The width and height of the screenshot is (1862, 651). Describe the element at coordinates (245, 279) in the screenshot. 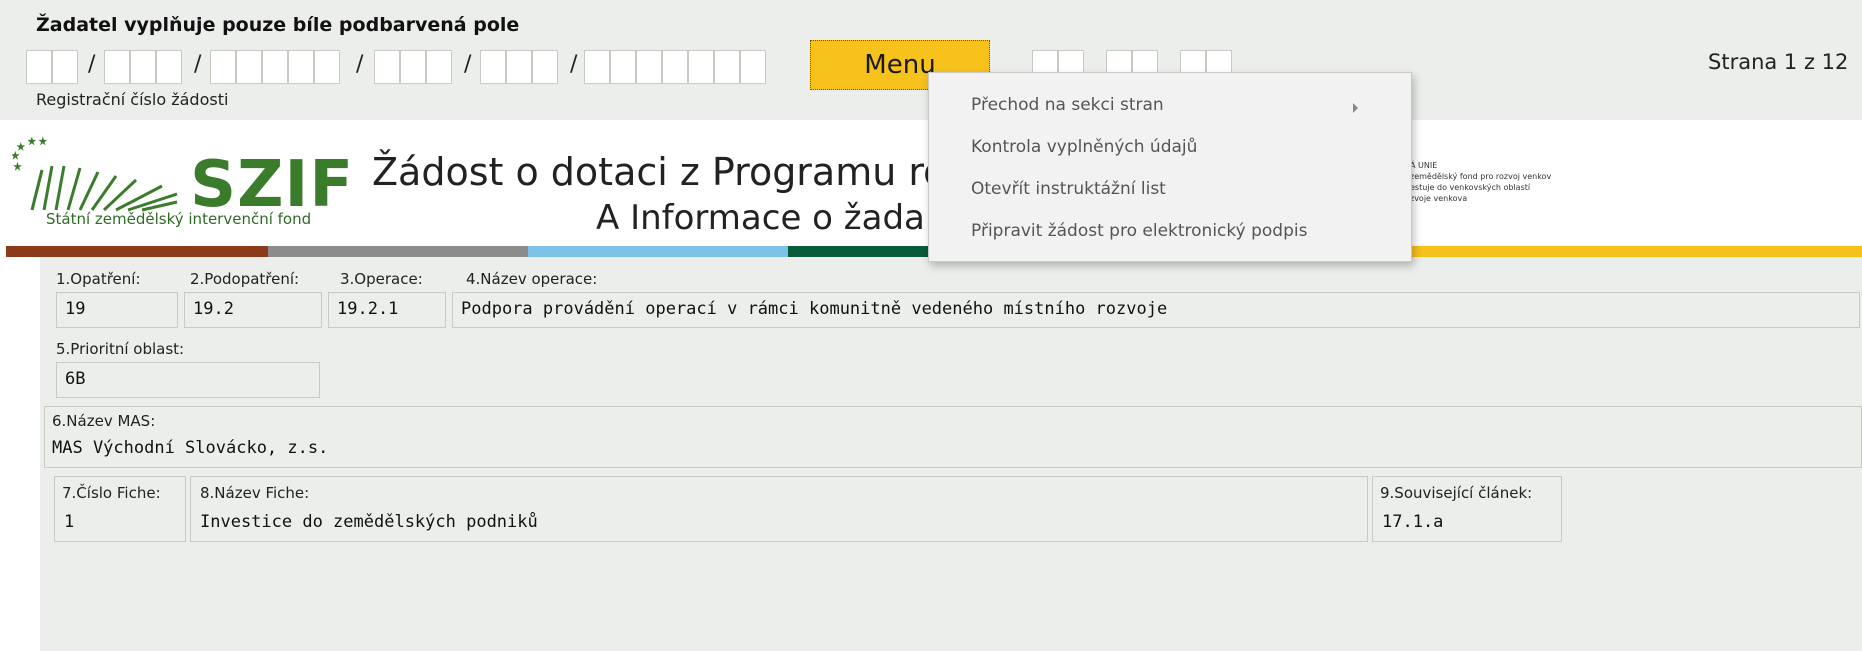

I see `podopatreni-label: 2.Podopatření:` at that location.